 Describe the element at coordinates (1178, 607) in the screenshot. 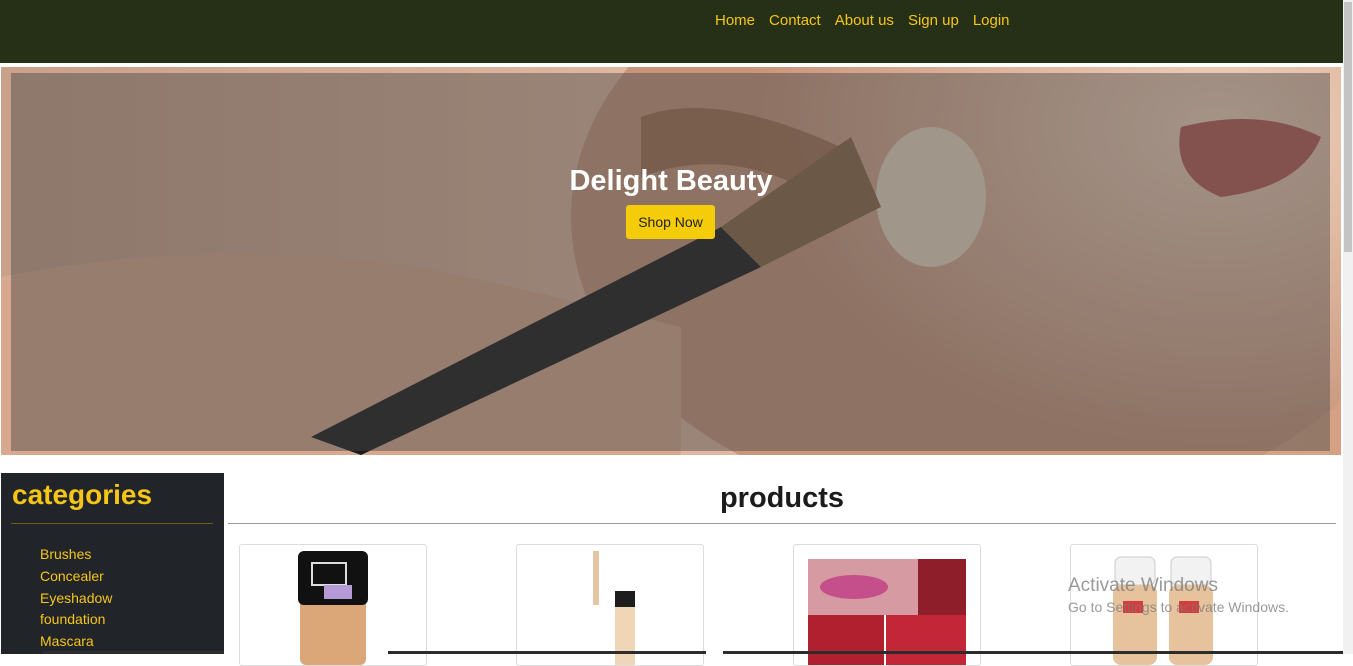

I see `watermark-line2: Go to Settings to activate Windows.` at that location.